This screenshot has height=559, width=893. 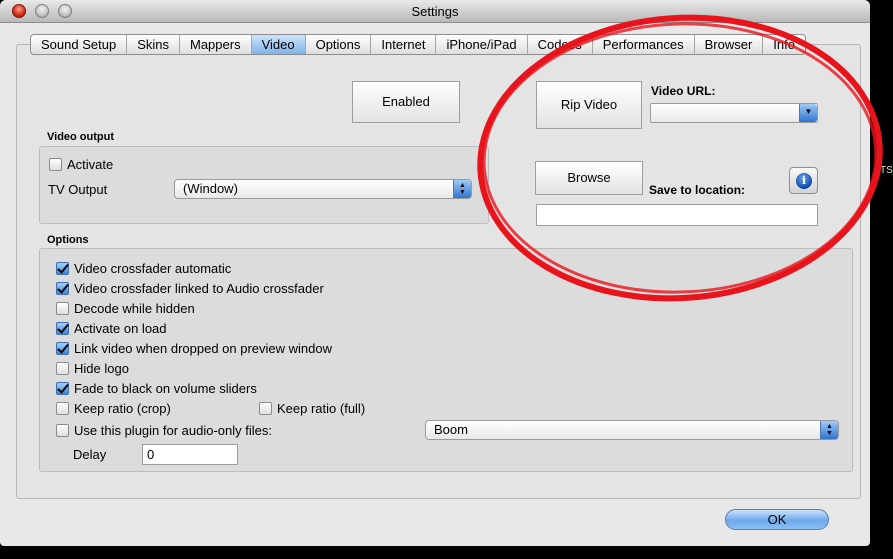 I want to click on options-group-label: Options, so click(x=68, y=240).